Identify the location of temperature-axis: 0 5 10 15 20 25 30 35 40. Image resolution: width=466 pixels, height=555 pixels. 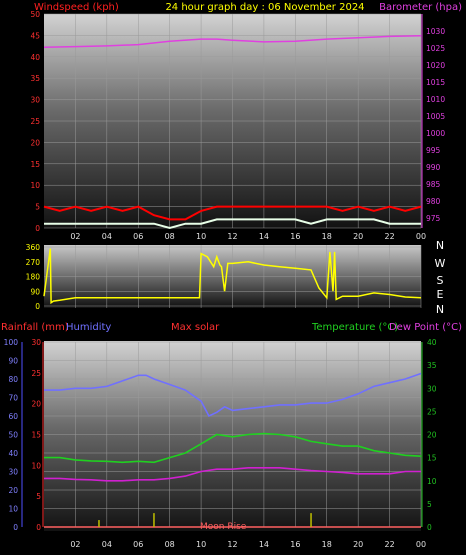
(429, 435).